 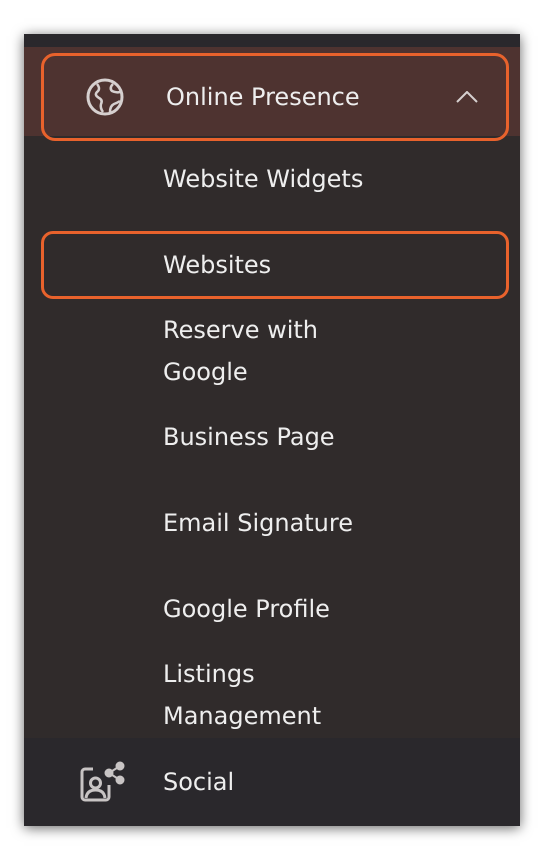 What do you see at coordinates (275, 609) in the screenshot?
I see `submenu-item: Google Profile` at bounding box center [275, 609].